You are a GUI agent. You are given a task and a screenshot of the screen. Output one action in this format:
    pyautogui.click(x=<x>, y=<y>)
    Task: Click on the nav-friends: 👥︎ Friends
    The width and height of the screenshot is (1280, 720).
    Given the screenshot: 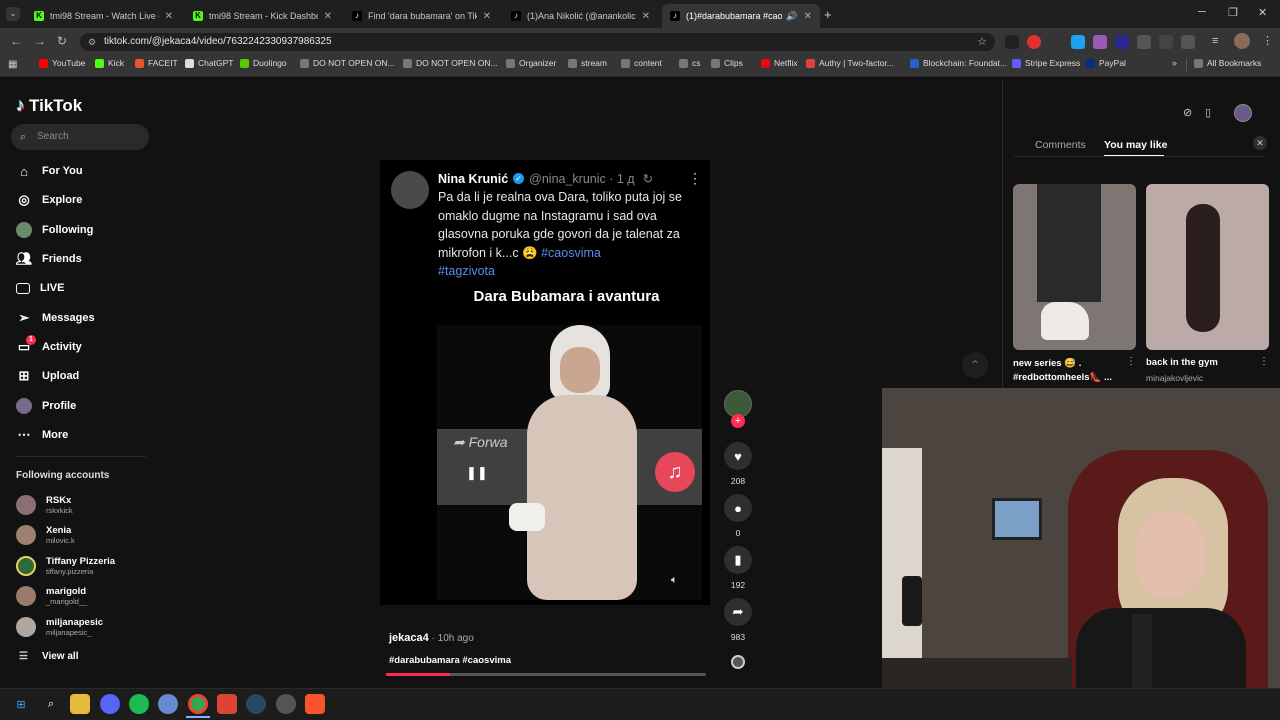 What is the action you would take?
    pyautogui.click(x=49, y=259)
    